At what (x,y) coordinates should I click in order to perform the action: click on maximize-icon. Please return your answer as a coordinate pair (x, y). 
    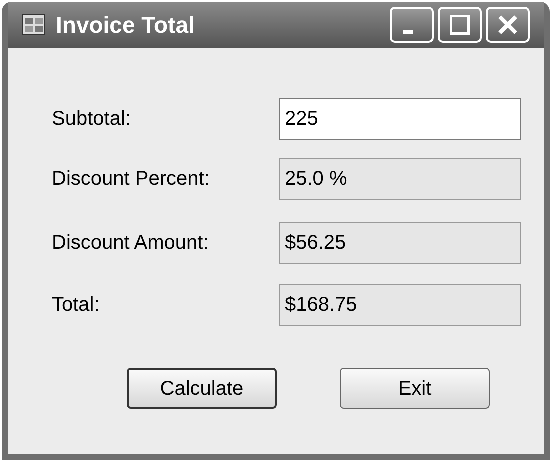
    Looking at the image, I should click on (460, 25).